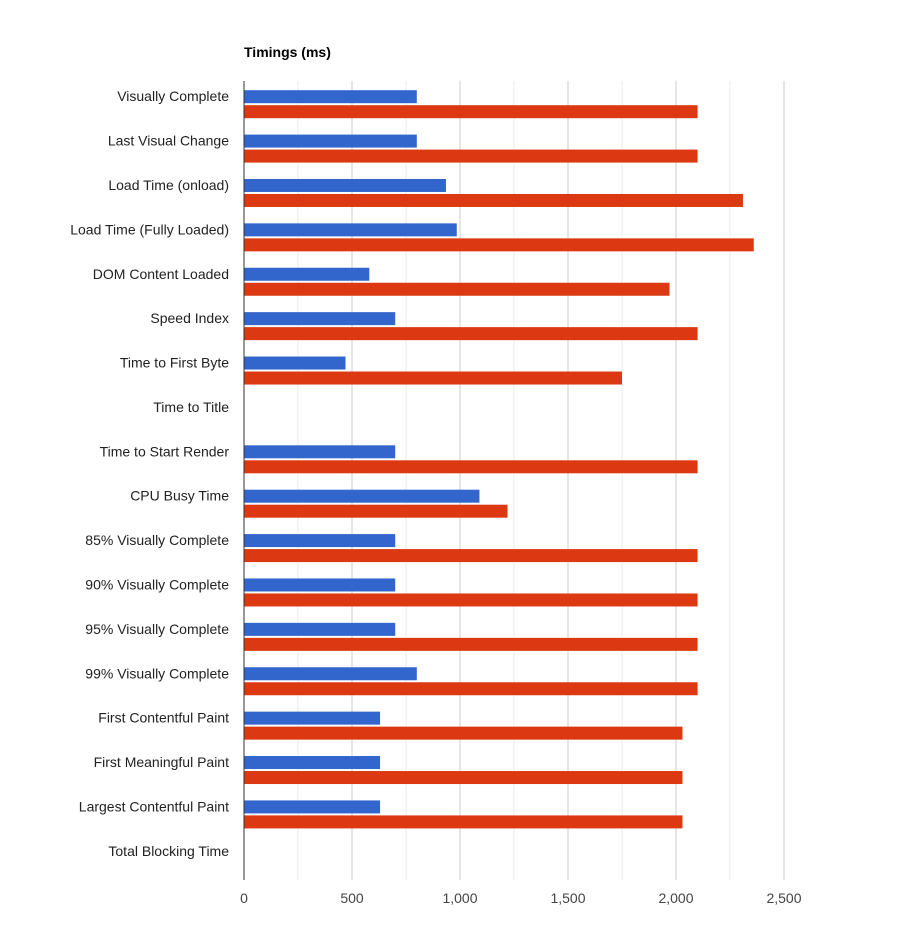  What do you see at coordinates (189, 318) in the screenshot?
I see `category-label: Speed Index` at bounding box center [189, 318].